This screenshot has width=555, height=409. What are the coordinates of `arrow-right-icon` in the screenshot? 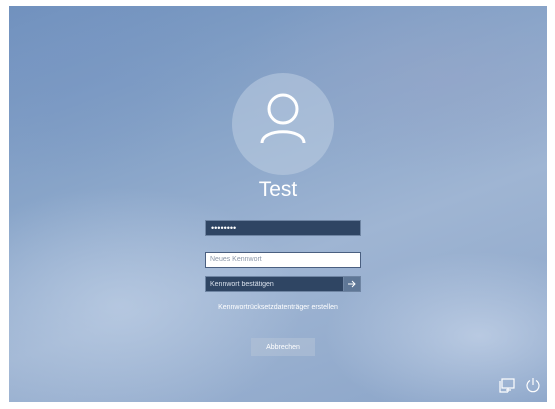 It's located at (352, 284).